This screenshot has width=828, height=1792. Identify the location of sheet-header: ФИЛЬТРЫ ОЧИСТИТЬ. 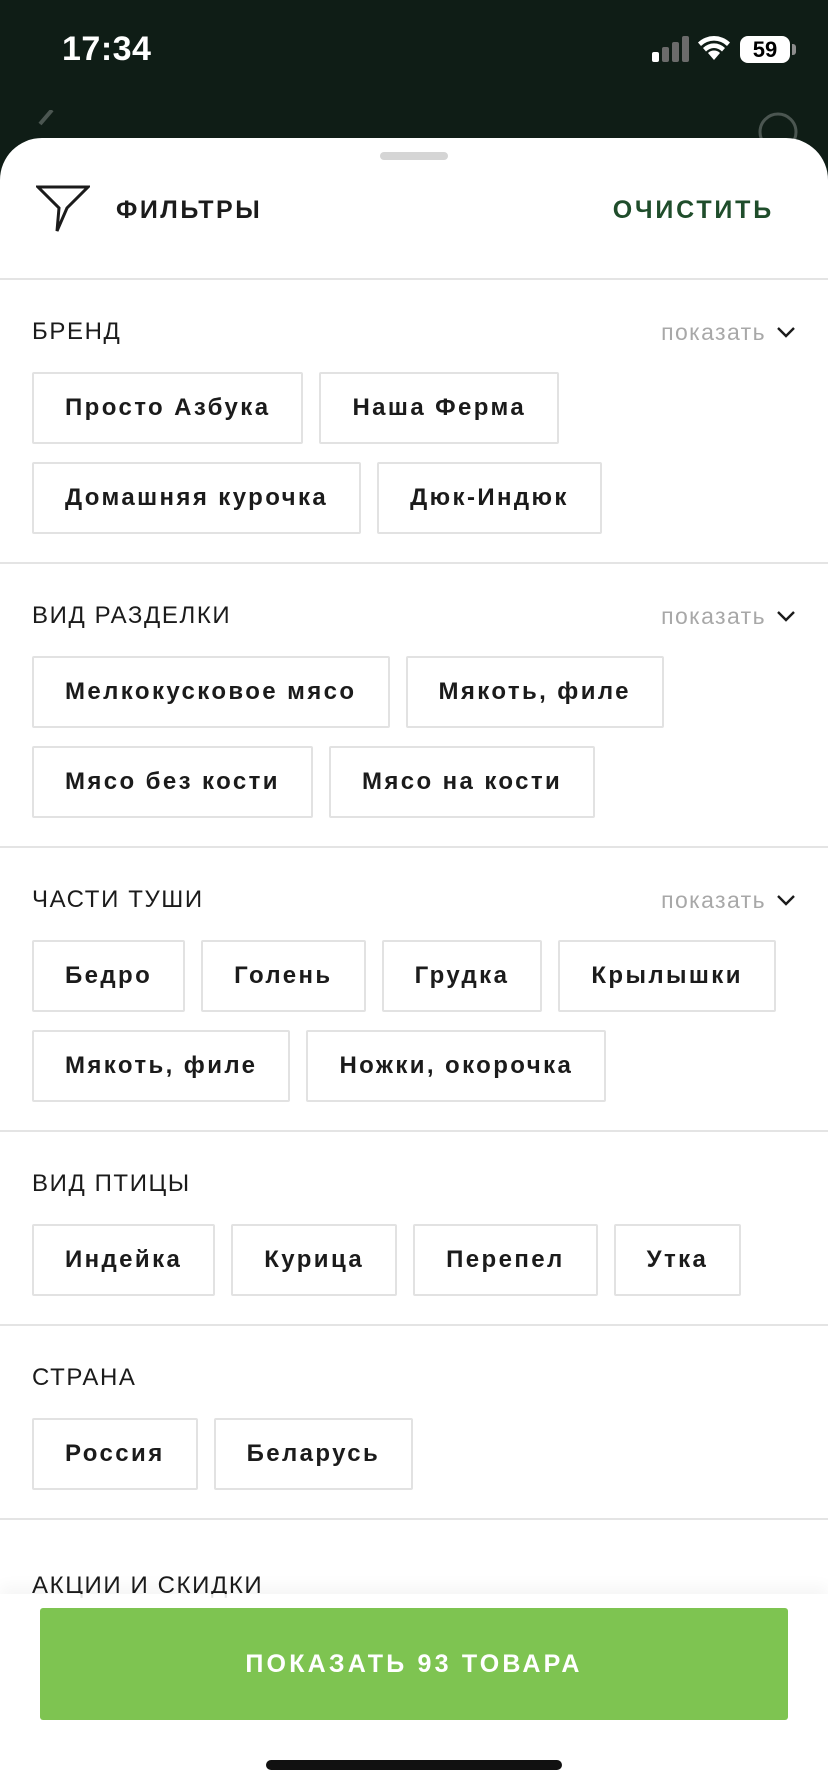
(414, 209).